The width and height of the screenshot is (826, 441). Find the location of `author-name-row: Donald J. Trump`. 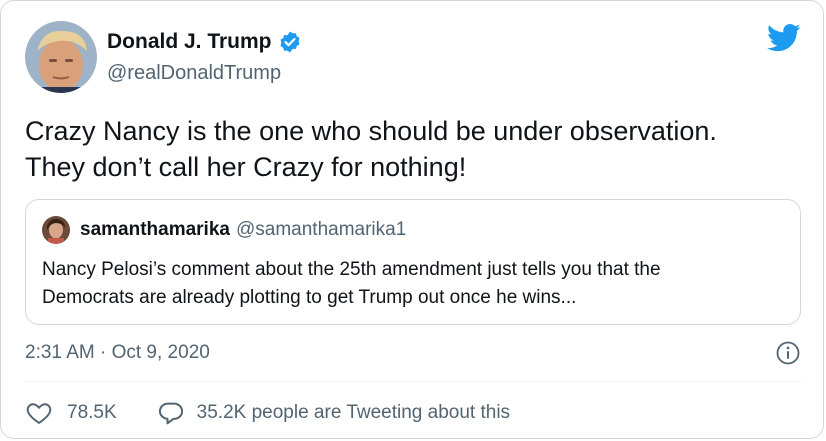

author-name-row: Donald J. Trump is located at coordinates (204, 42).